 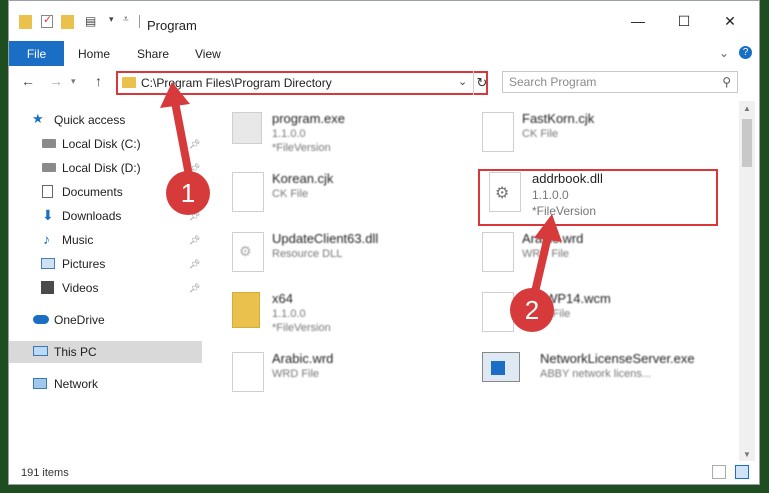 What do you see at coordinates (45, 473) in the screenshot?
I see `item-count: 191 items` at bounding box center [45, 473].